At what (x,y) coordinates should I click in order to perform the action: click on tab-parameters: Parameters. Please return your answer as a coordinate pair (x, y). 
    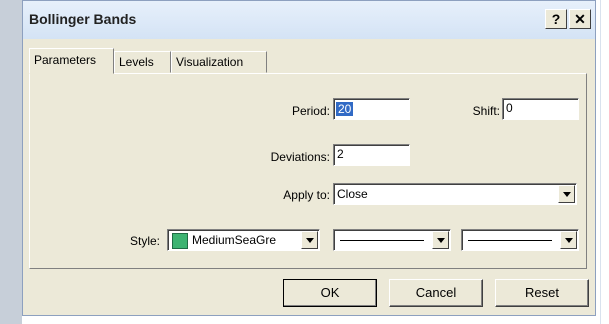
    Looking at the image, I should click on (71, 61).